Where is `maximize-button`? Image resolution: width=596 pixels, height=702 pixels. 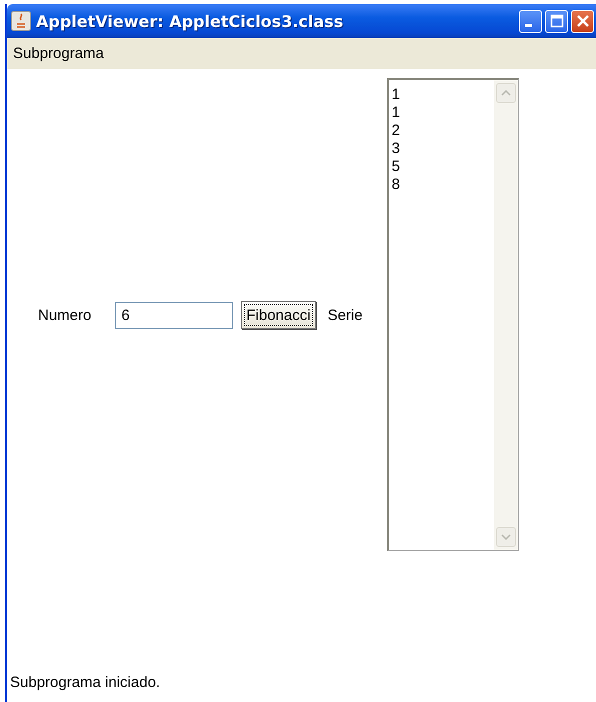
maximize-button is located at coordinates (556, 21).